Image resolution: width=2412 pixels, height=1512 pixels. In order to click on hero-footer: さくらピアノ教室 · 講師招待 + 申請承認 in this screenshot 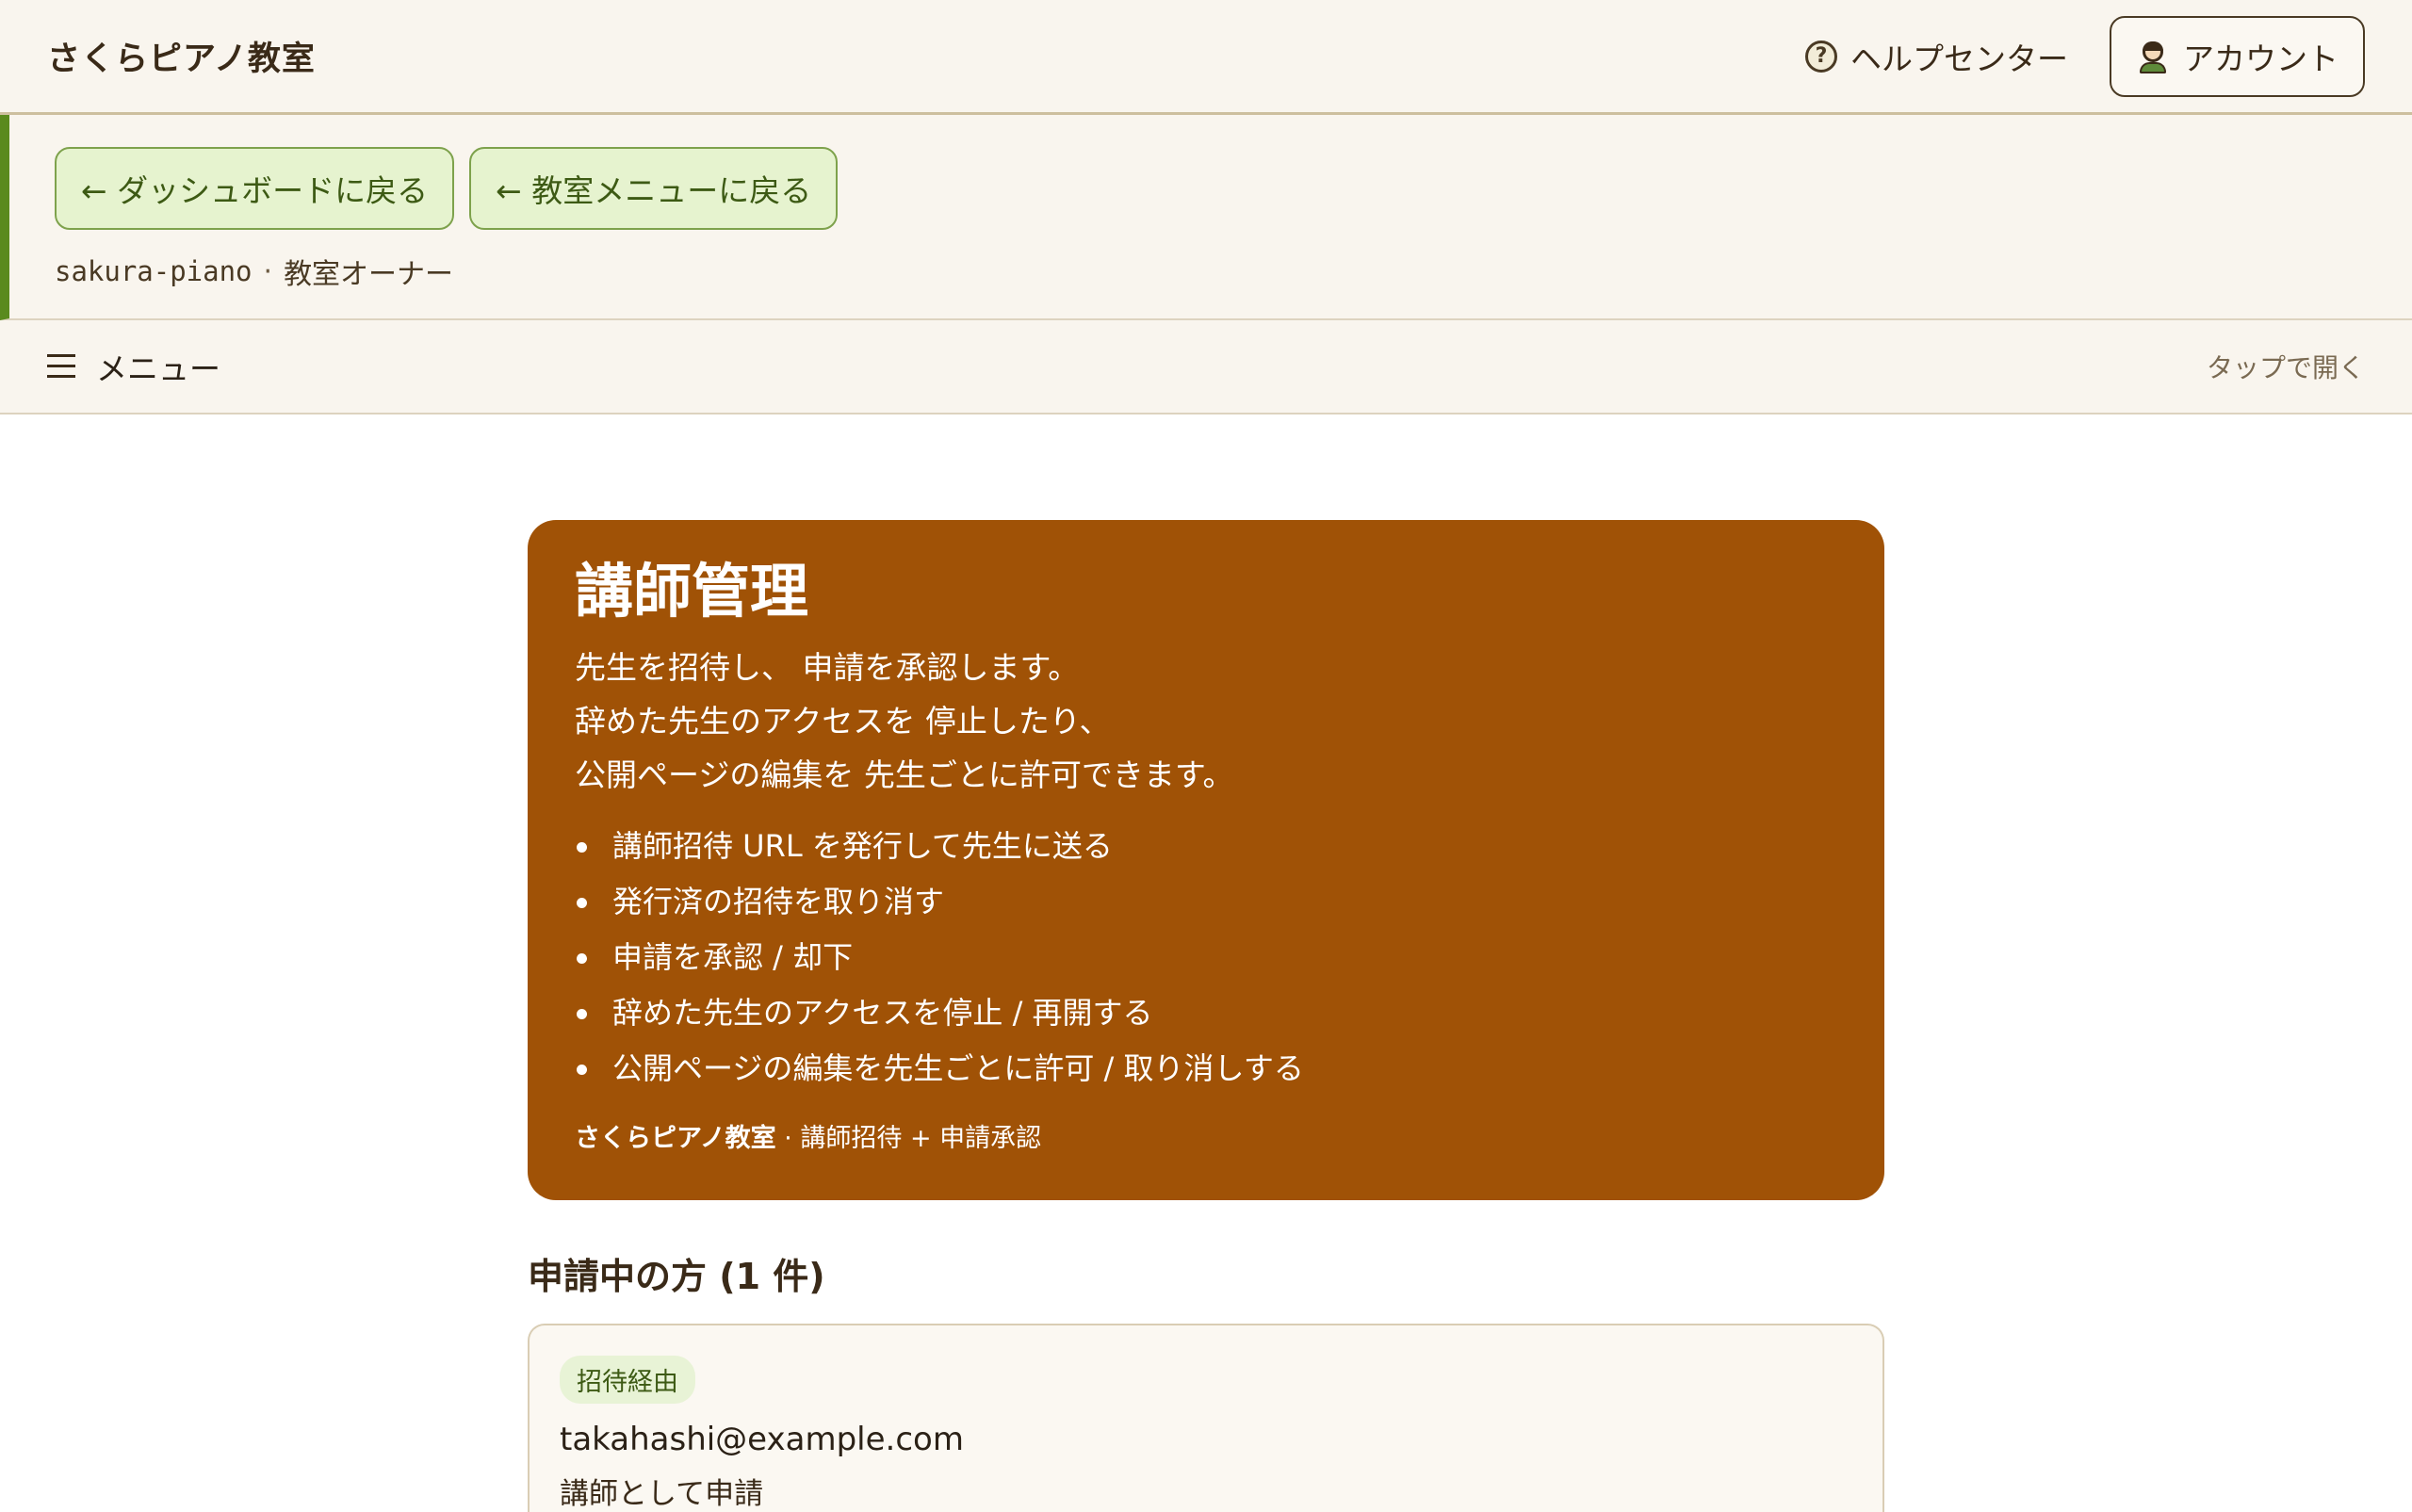, I will do `click(1206, 1135)`.